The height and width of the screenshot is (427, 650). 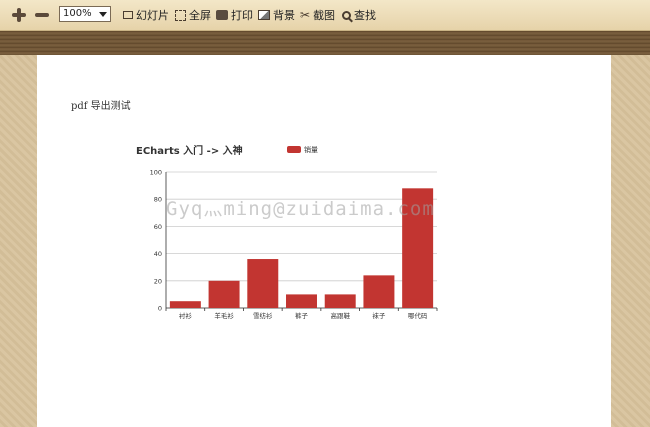 I want to click on find-button: 查找, so click(x=359, y=15).